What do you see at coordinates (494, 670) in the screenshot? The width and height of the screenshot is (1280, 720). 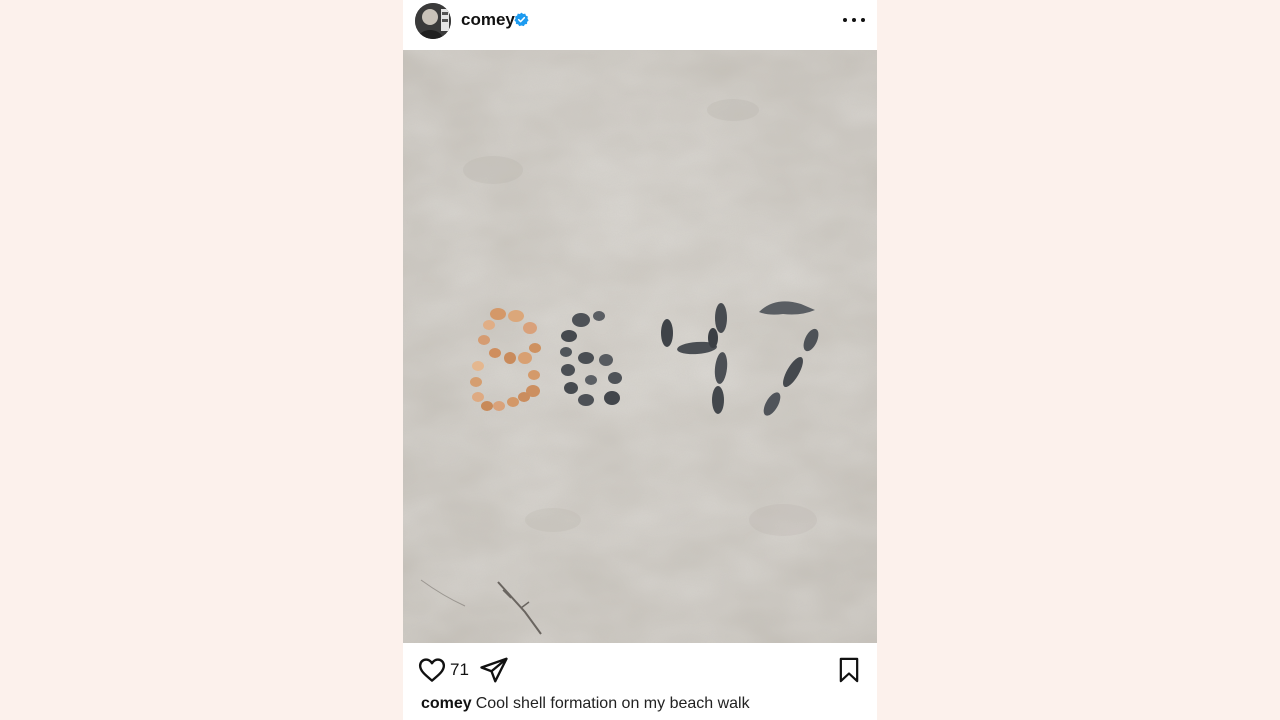 I see `paper-plane-icon` at bounding box center [494, 670].